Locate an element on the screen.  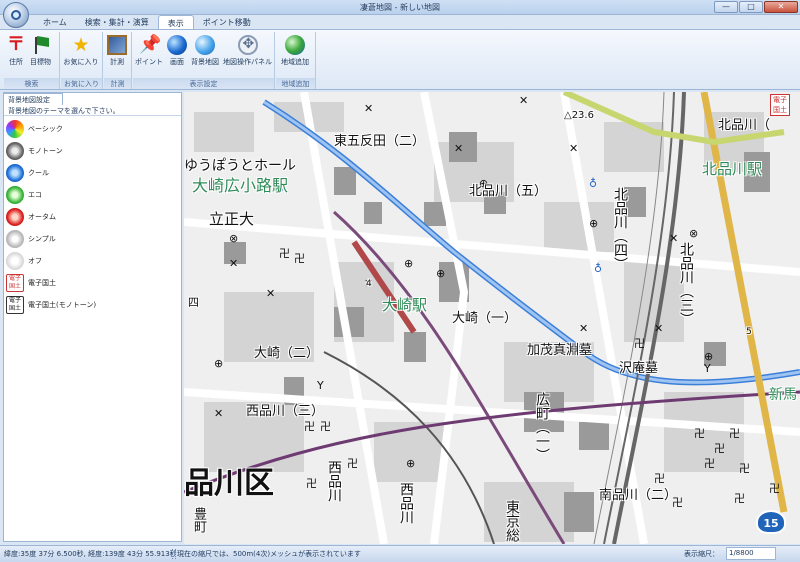
star-icon: ★ is located at coordinates (81, 45).